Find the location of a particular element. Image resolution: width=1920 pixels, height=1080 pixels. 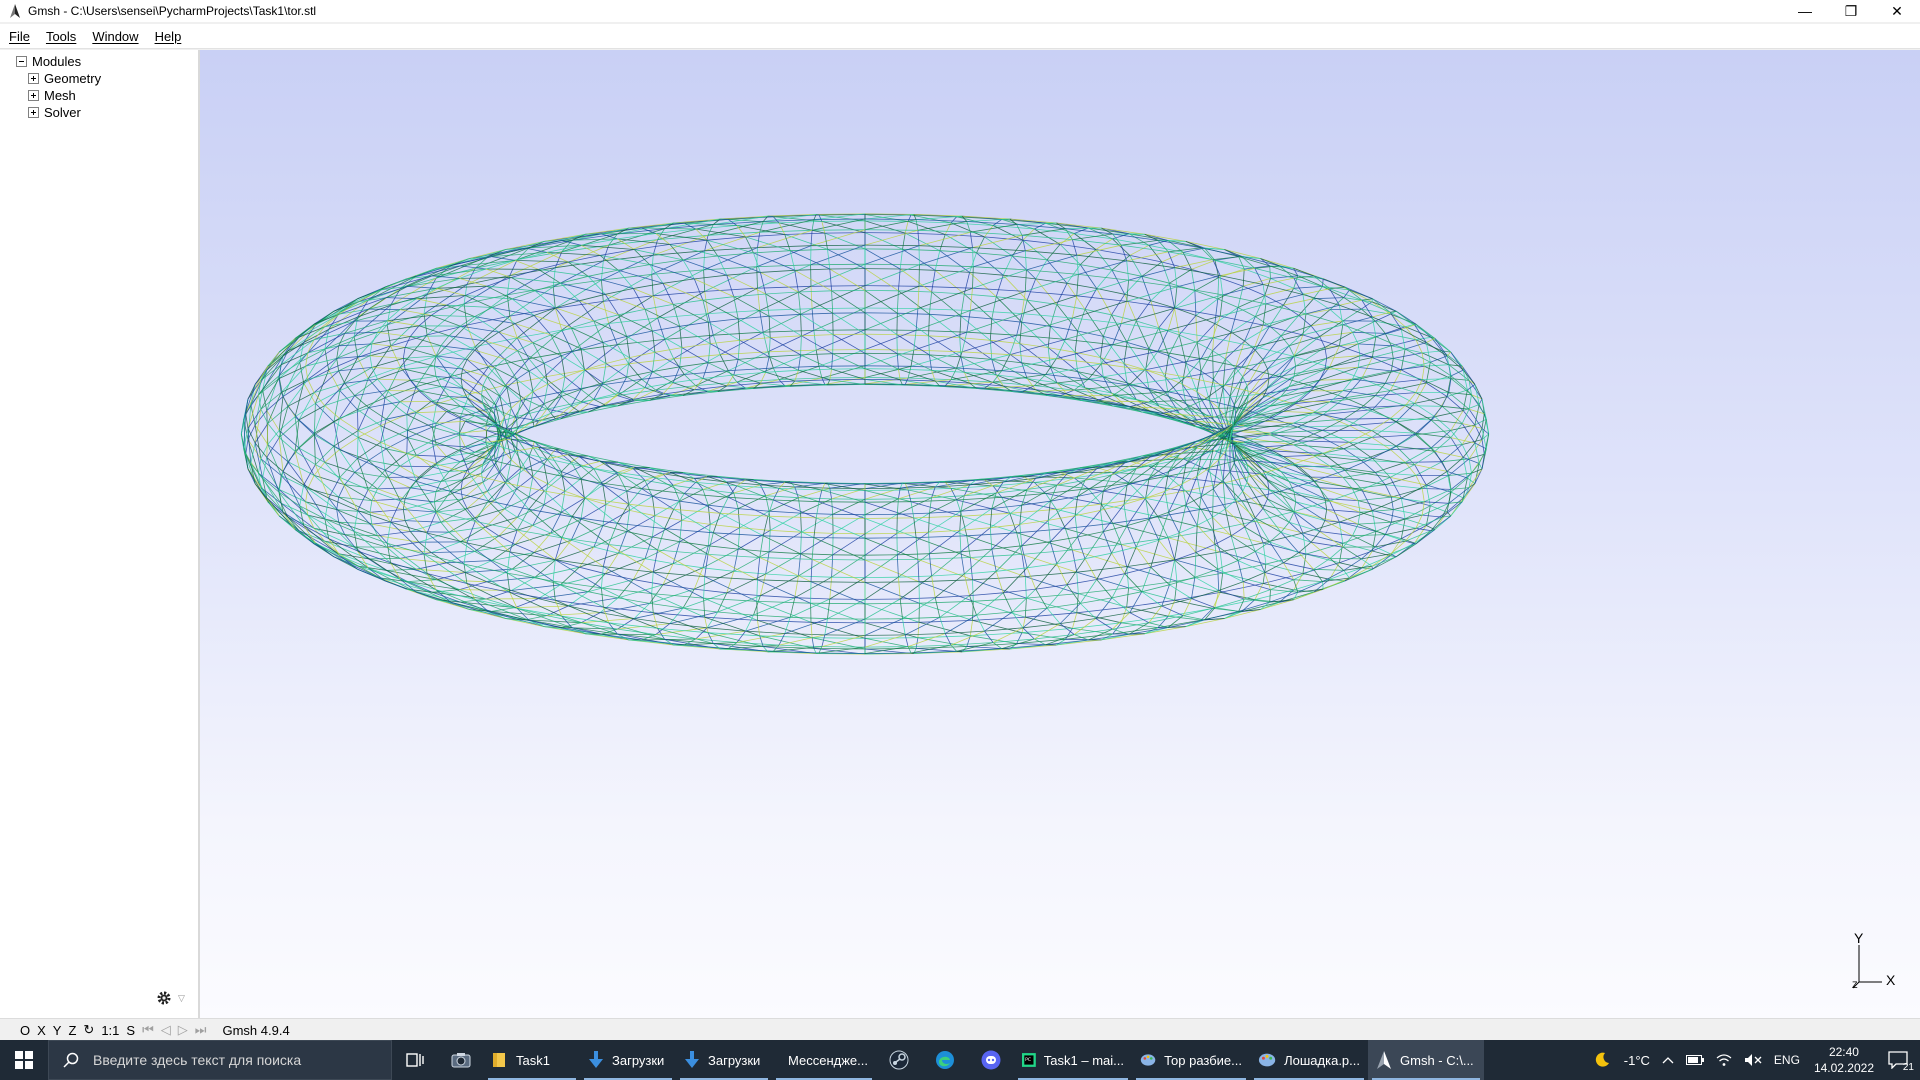

volume-button is located at coordinates (1753, 1060).